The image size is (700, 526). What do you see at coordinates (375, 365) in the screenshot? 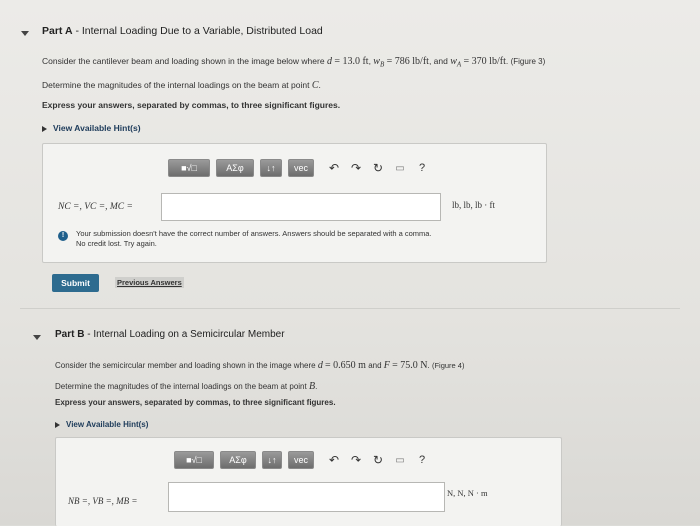
I see `part-b-and: and` at bounding box center [375, 365].